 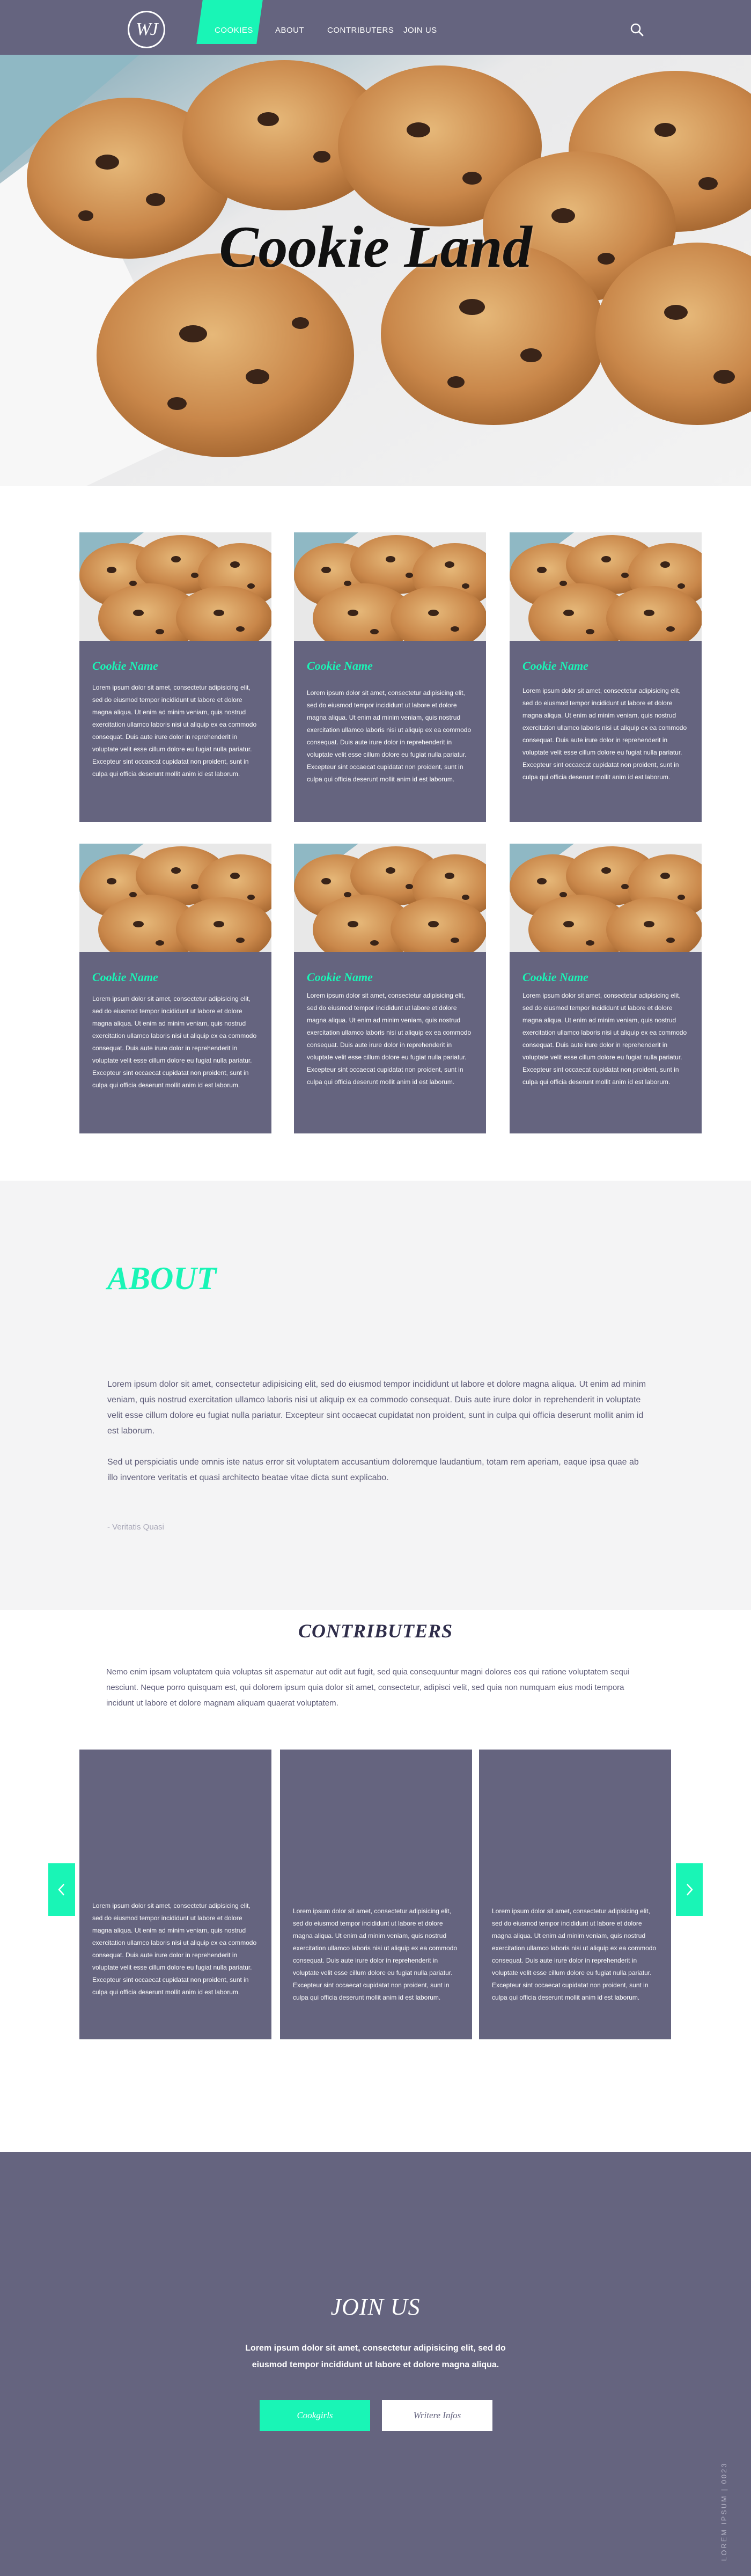 I want to click on contributers-title: CONTRIBUTERS, so click(x=376, y=1631).